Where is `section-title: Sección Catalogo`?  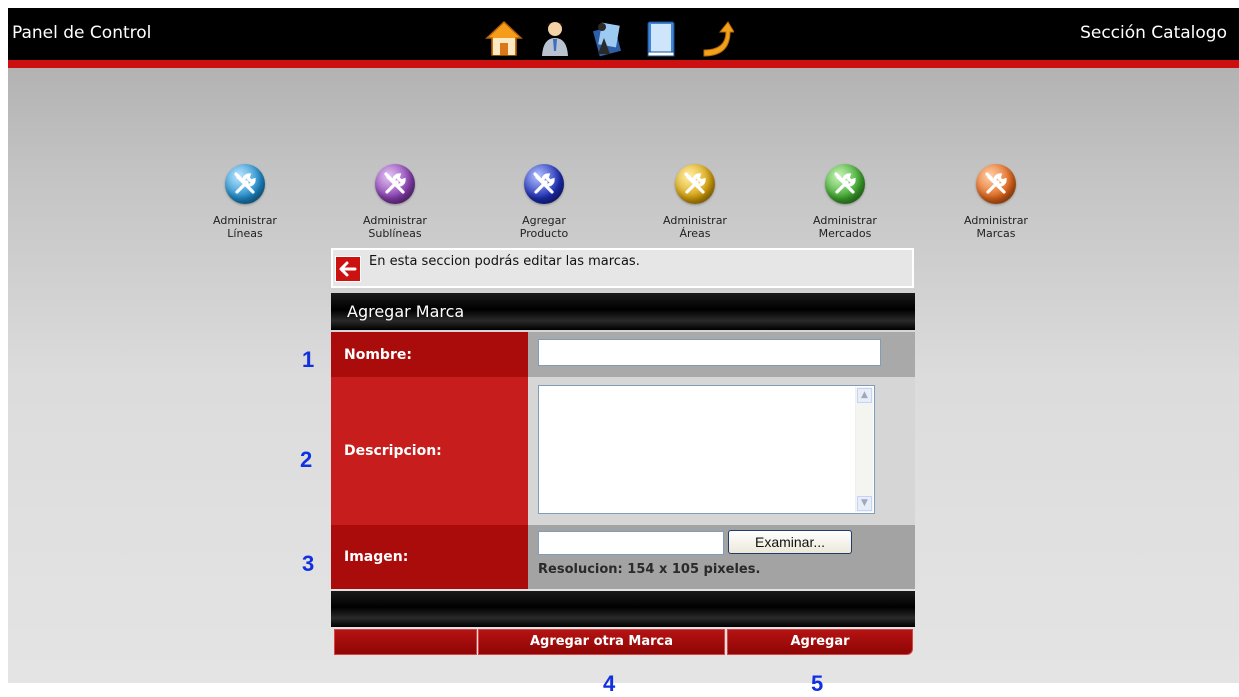
section-title: Sección Catalogo is located at coordinates (1153, 33).